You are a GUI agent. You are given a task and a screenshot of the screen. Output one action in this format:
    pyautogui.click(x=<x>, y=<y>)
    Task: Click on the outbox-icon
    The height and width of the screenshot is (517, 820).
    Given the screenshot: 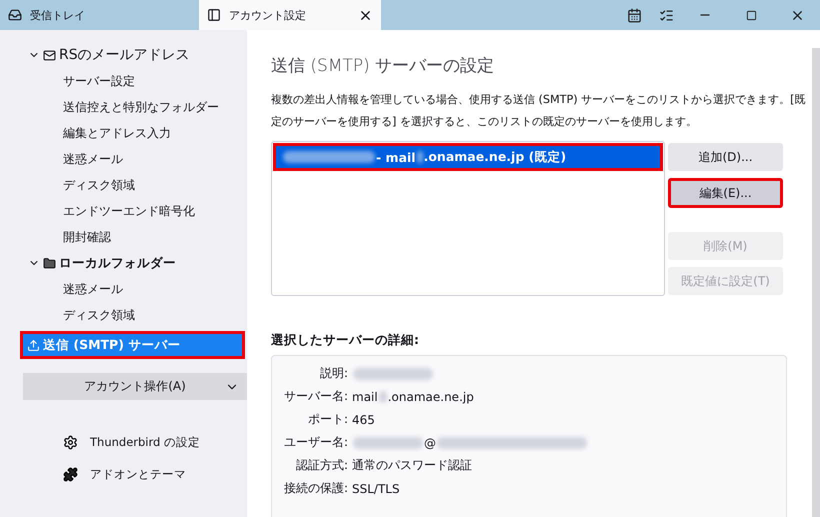 What is the action you would take?
    pyautogui.click(x=33, y=345)
    